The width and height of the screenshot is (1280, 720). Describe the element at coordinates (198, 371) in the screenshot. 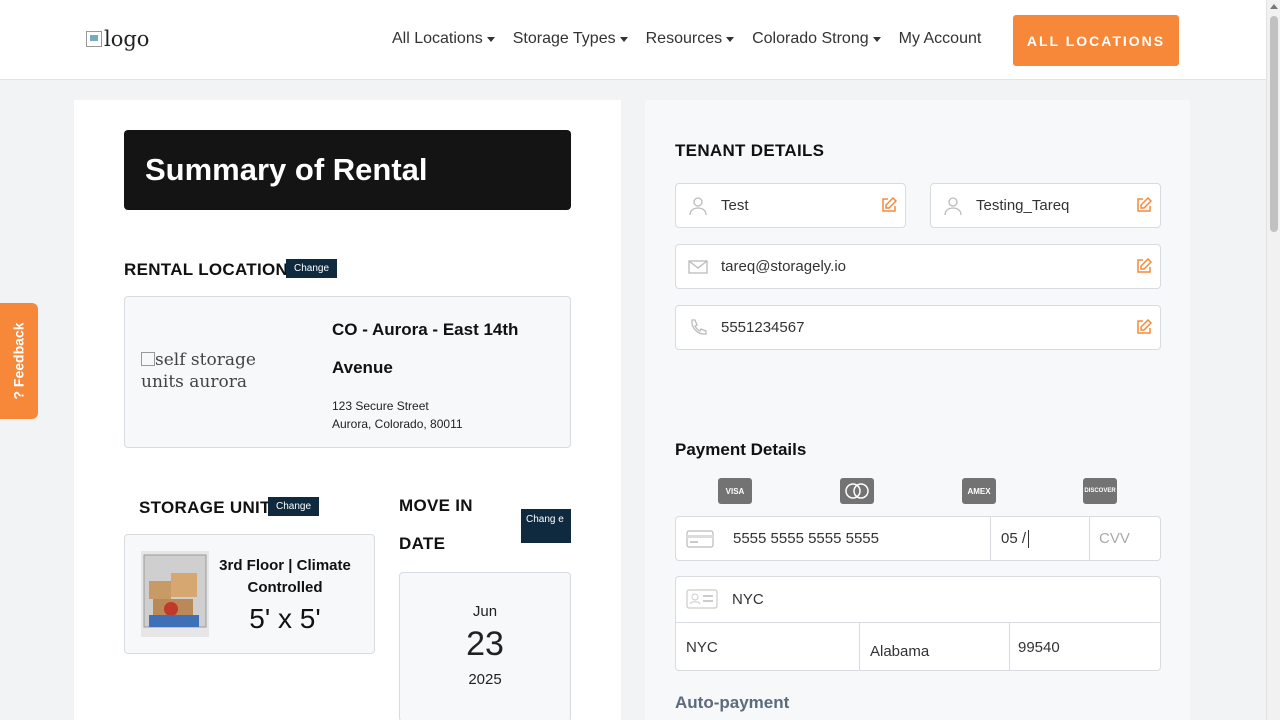

I see `location-image-alt: self storage units aurora` at that location.